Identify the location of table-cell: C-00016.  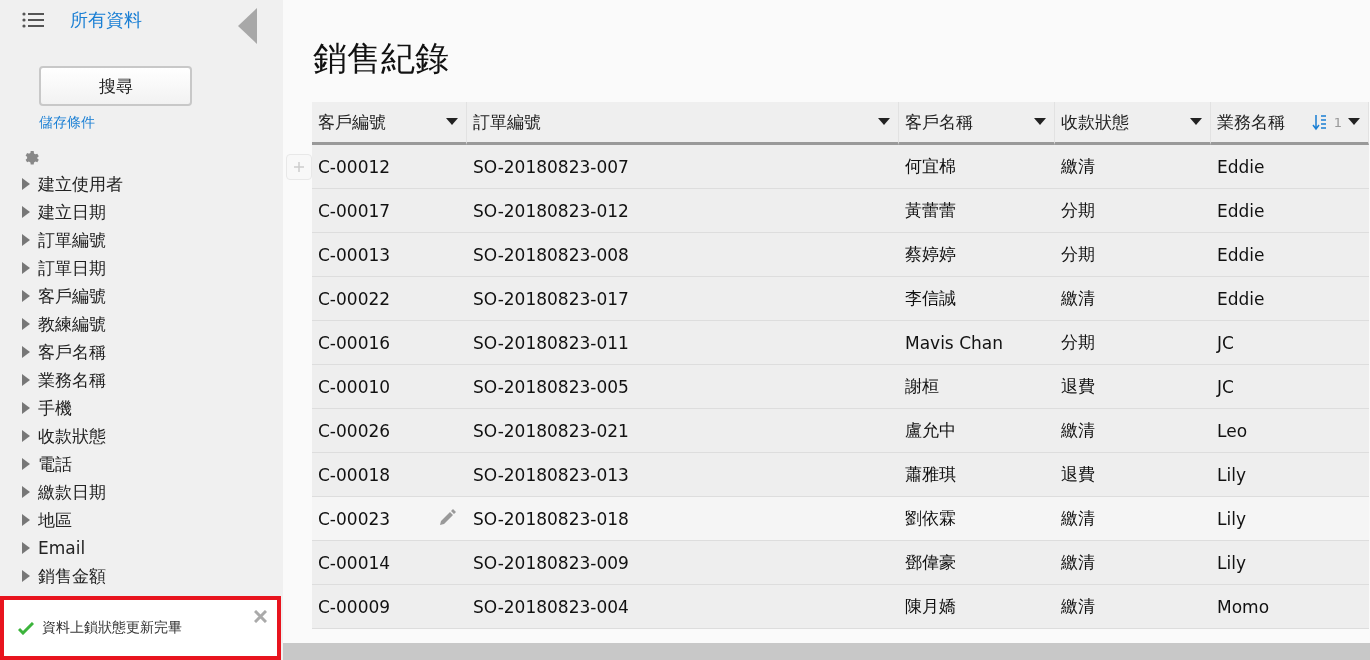
(389, 343).